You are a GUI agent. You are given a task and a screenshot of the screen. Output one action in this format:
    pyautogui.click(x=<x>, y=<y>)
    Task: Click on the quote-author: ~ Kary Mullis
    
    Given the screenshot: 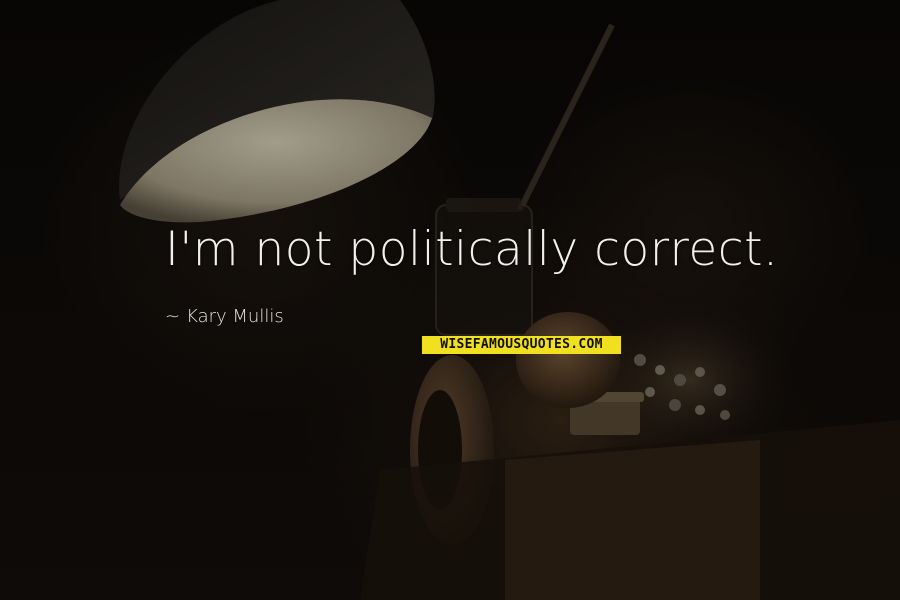 What is the action you would take?
    pyautogui.click(x=224, y=316)
    